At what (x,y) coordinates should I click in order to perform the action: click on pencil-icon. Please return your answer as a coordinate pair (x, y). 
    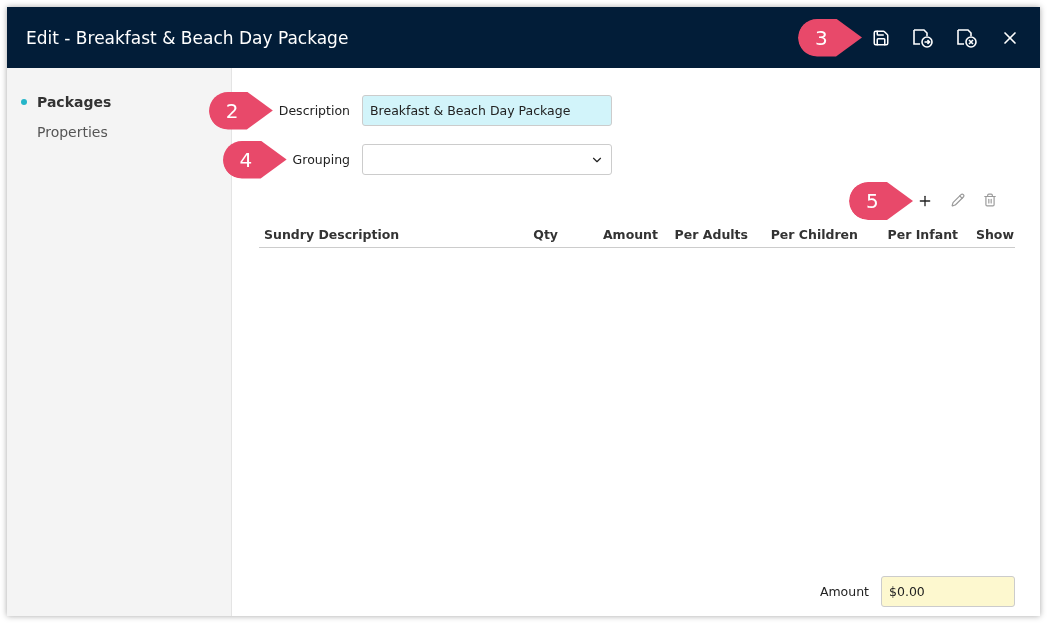
    Looking at the image, I should click on (958, 200).